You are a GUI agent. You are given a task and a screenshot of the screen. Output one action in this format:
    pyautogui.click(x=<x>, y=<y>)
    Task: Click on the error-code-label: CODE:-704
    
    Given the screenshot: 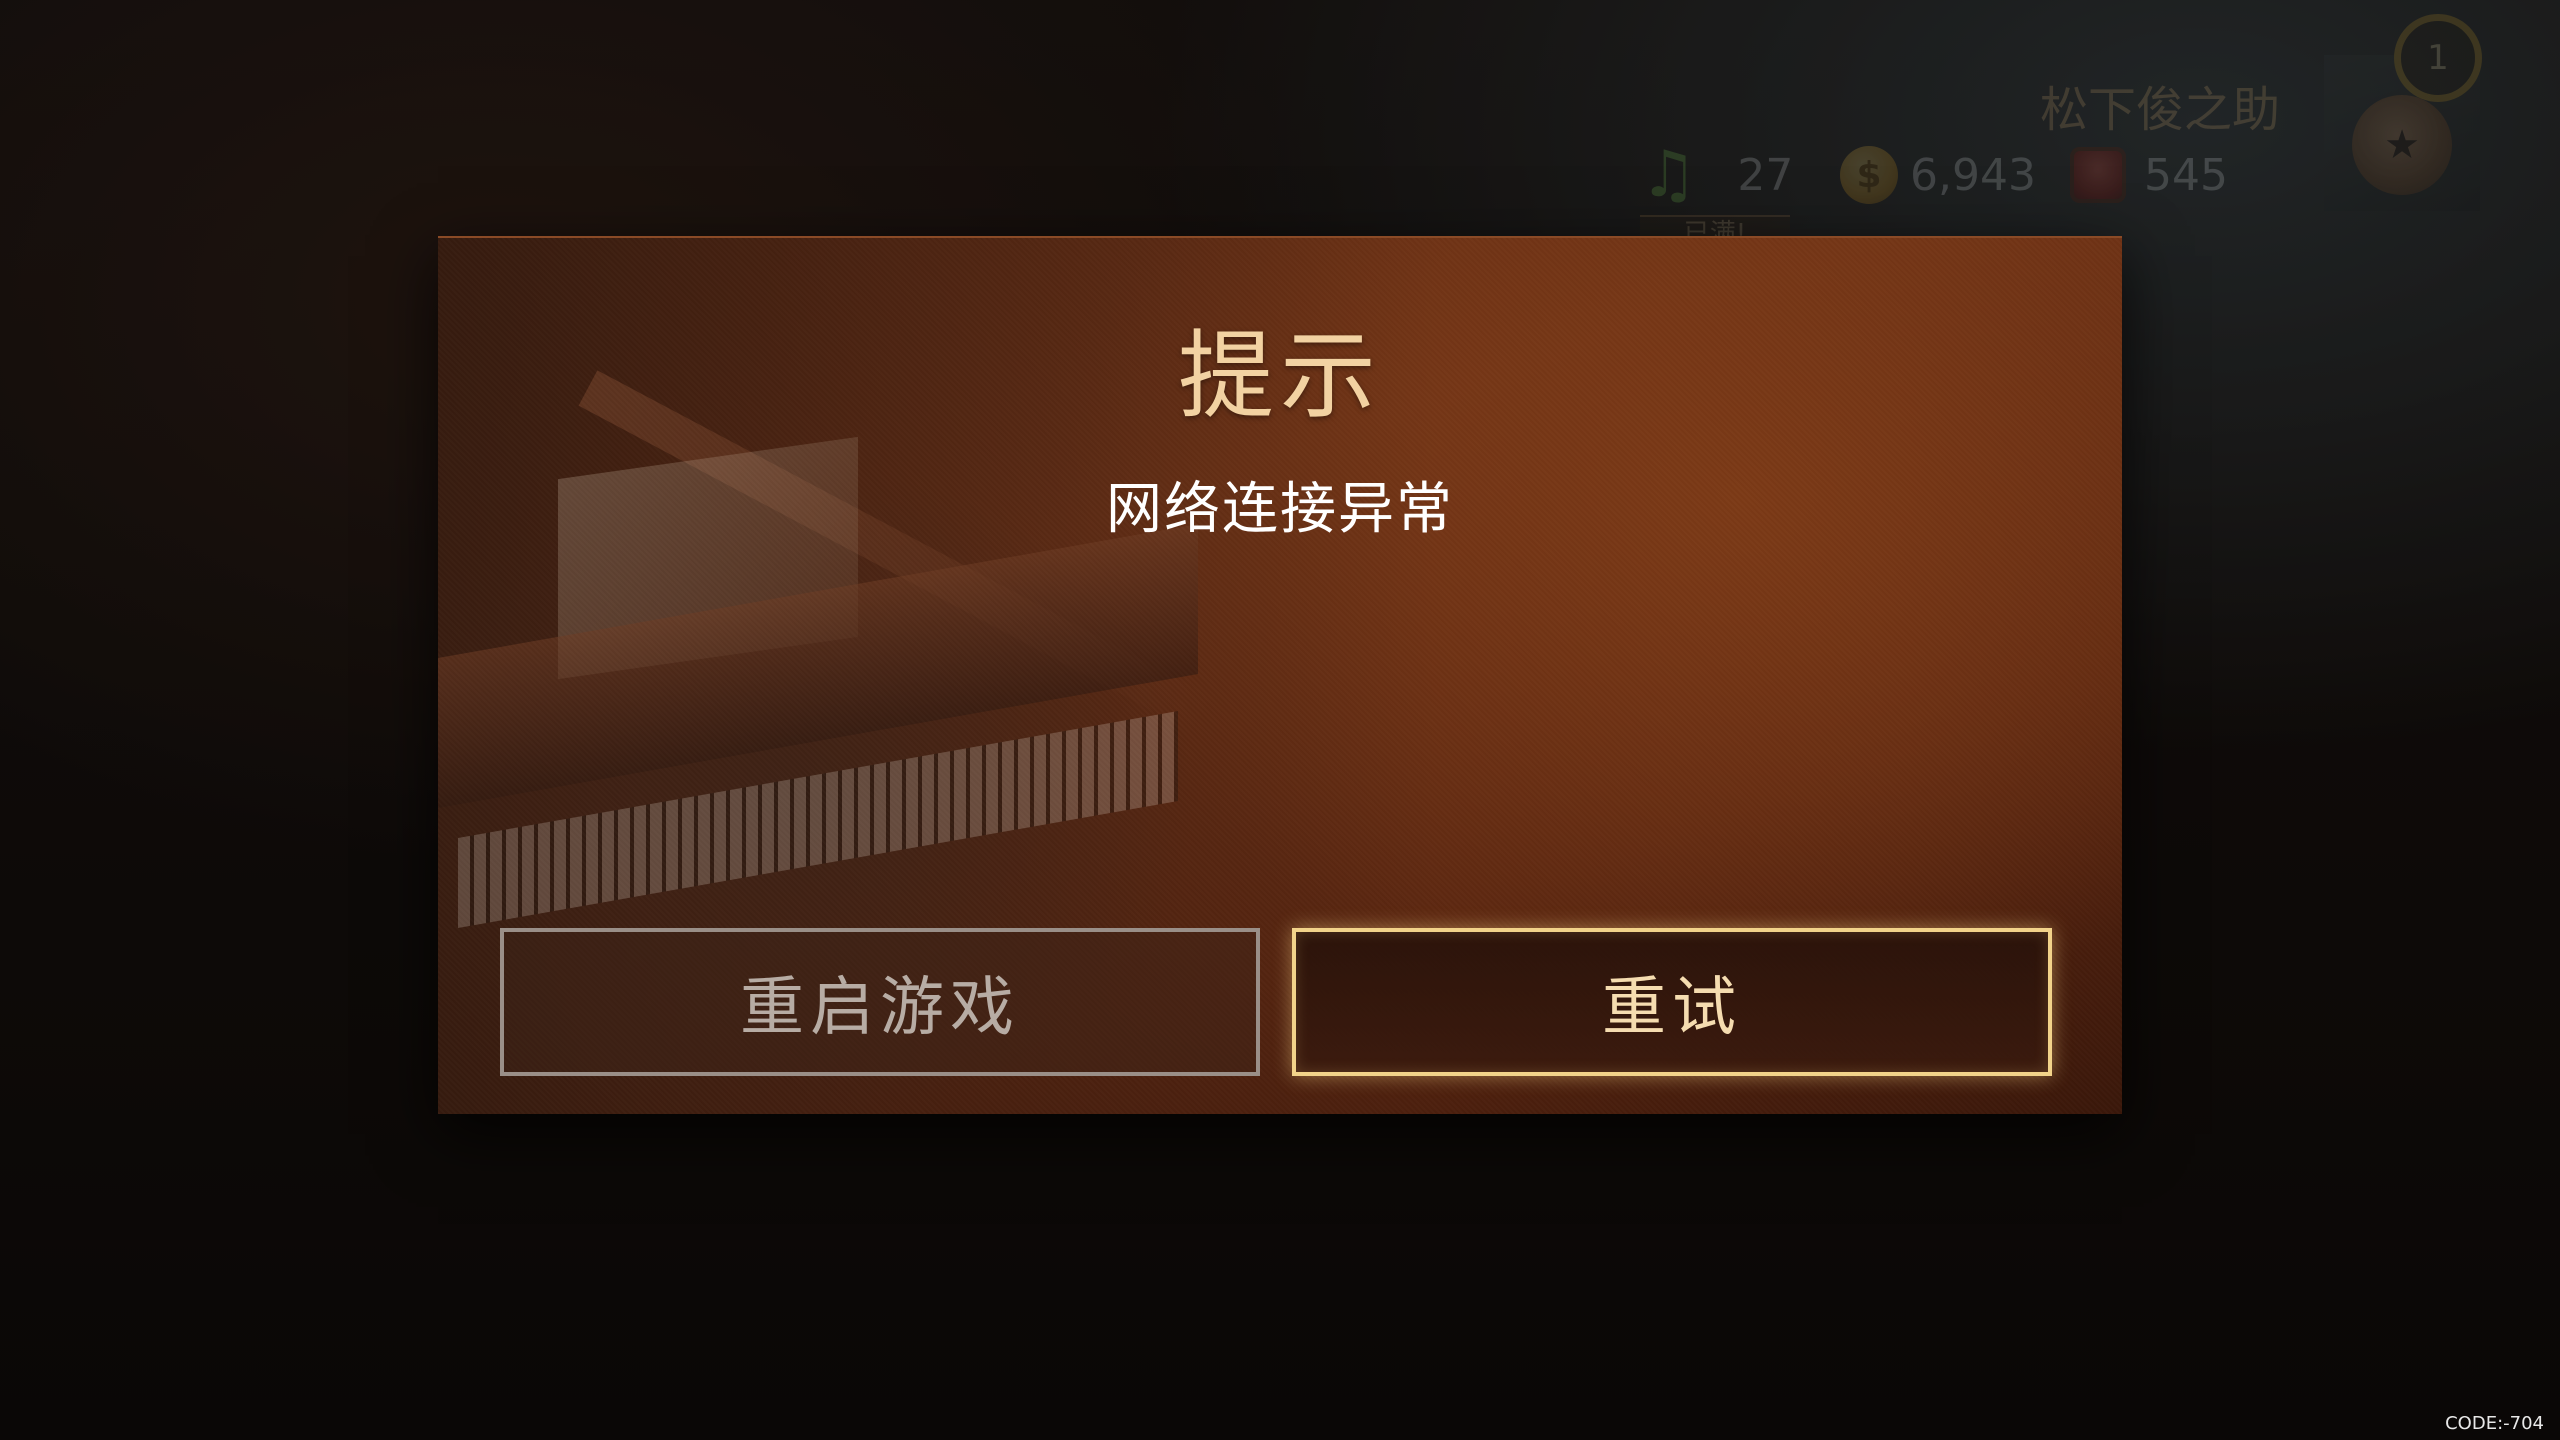 What is the action you would take?
    pyautogui.click(x=2494, y=1423)
    